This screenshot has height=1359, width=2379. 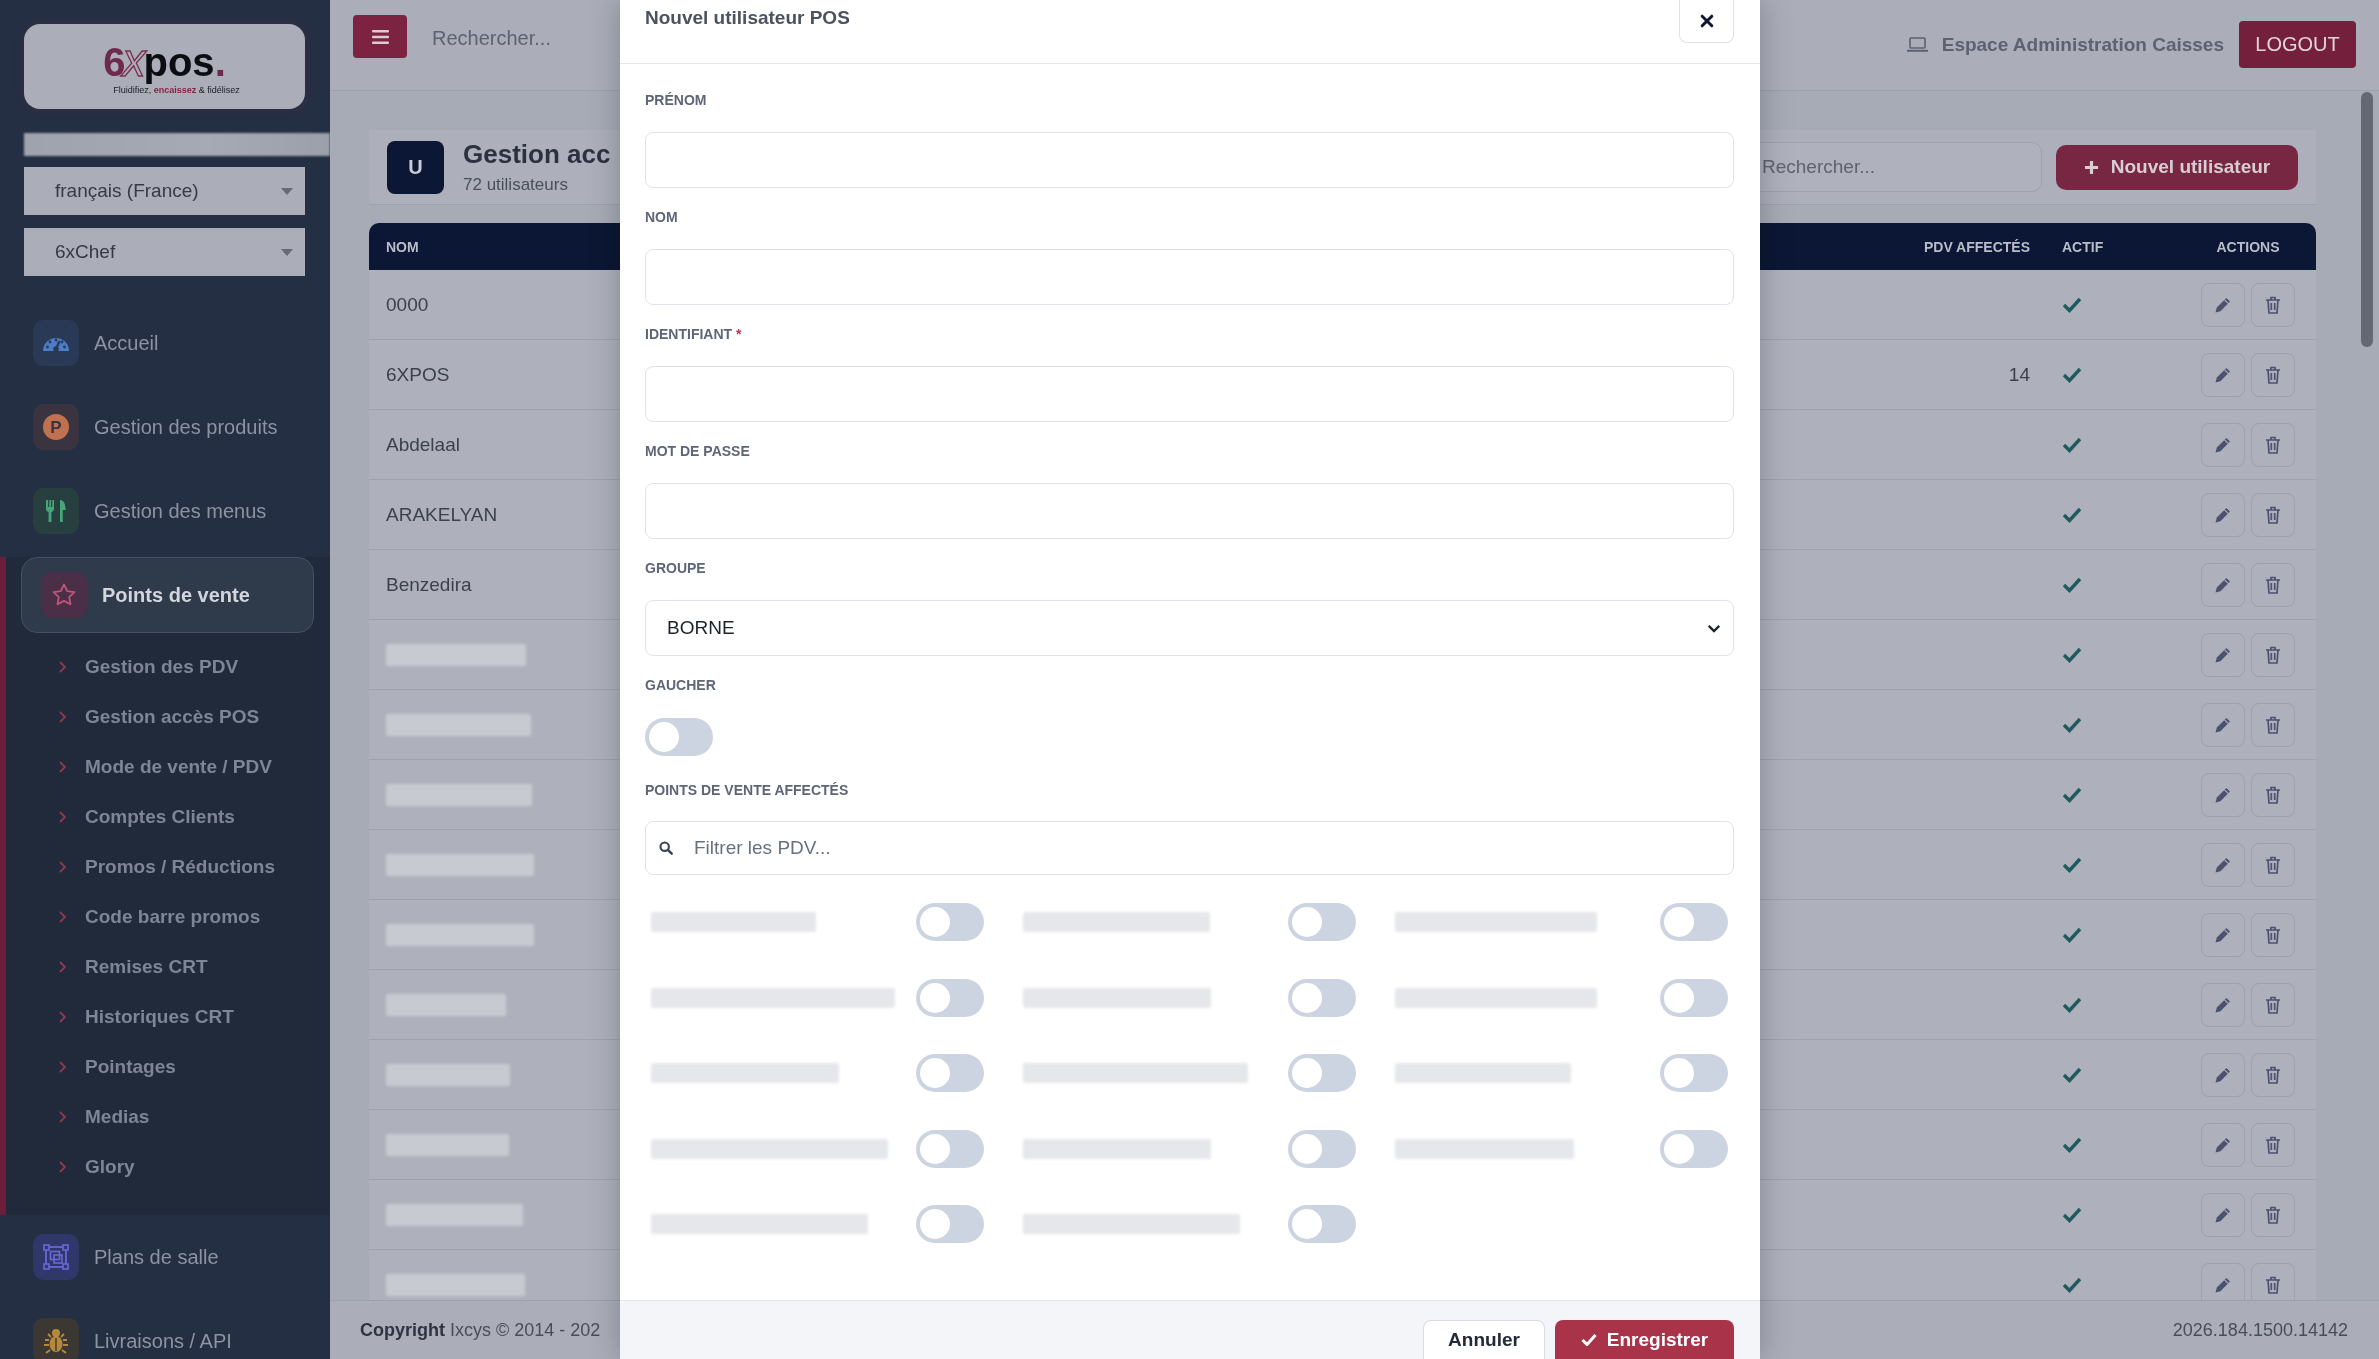 What do you see at coordinates (168, 917) in the screenshot?
I see `nav-subitem: Code barre promos` at bounding box center [168, 917].